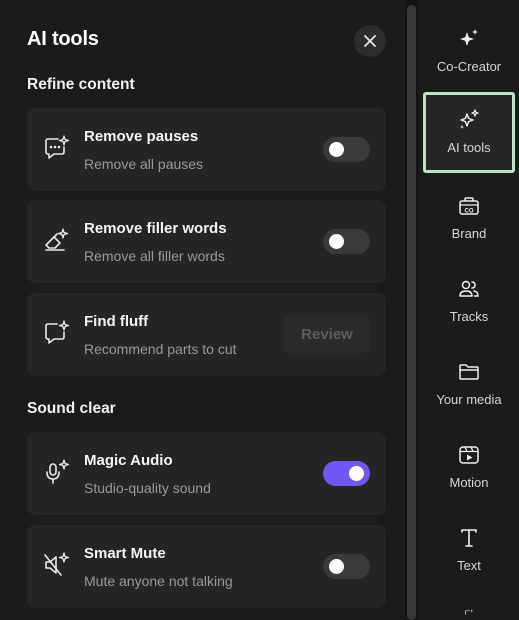 The height and width of the screenshot is (620, 519). Describe the element at coordinates (469, 482) in the screenshot. I see `rail-label: Motion` at that location.